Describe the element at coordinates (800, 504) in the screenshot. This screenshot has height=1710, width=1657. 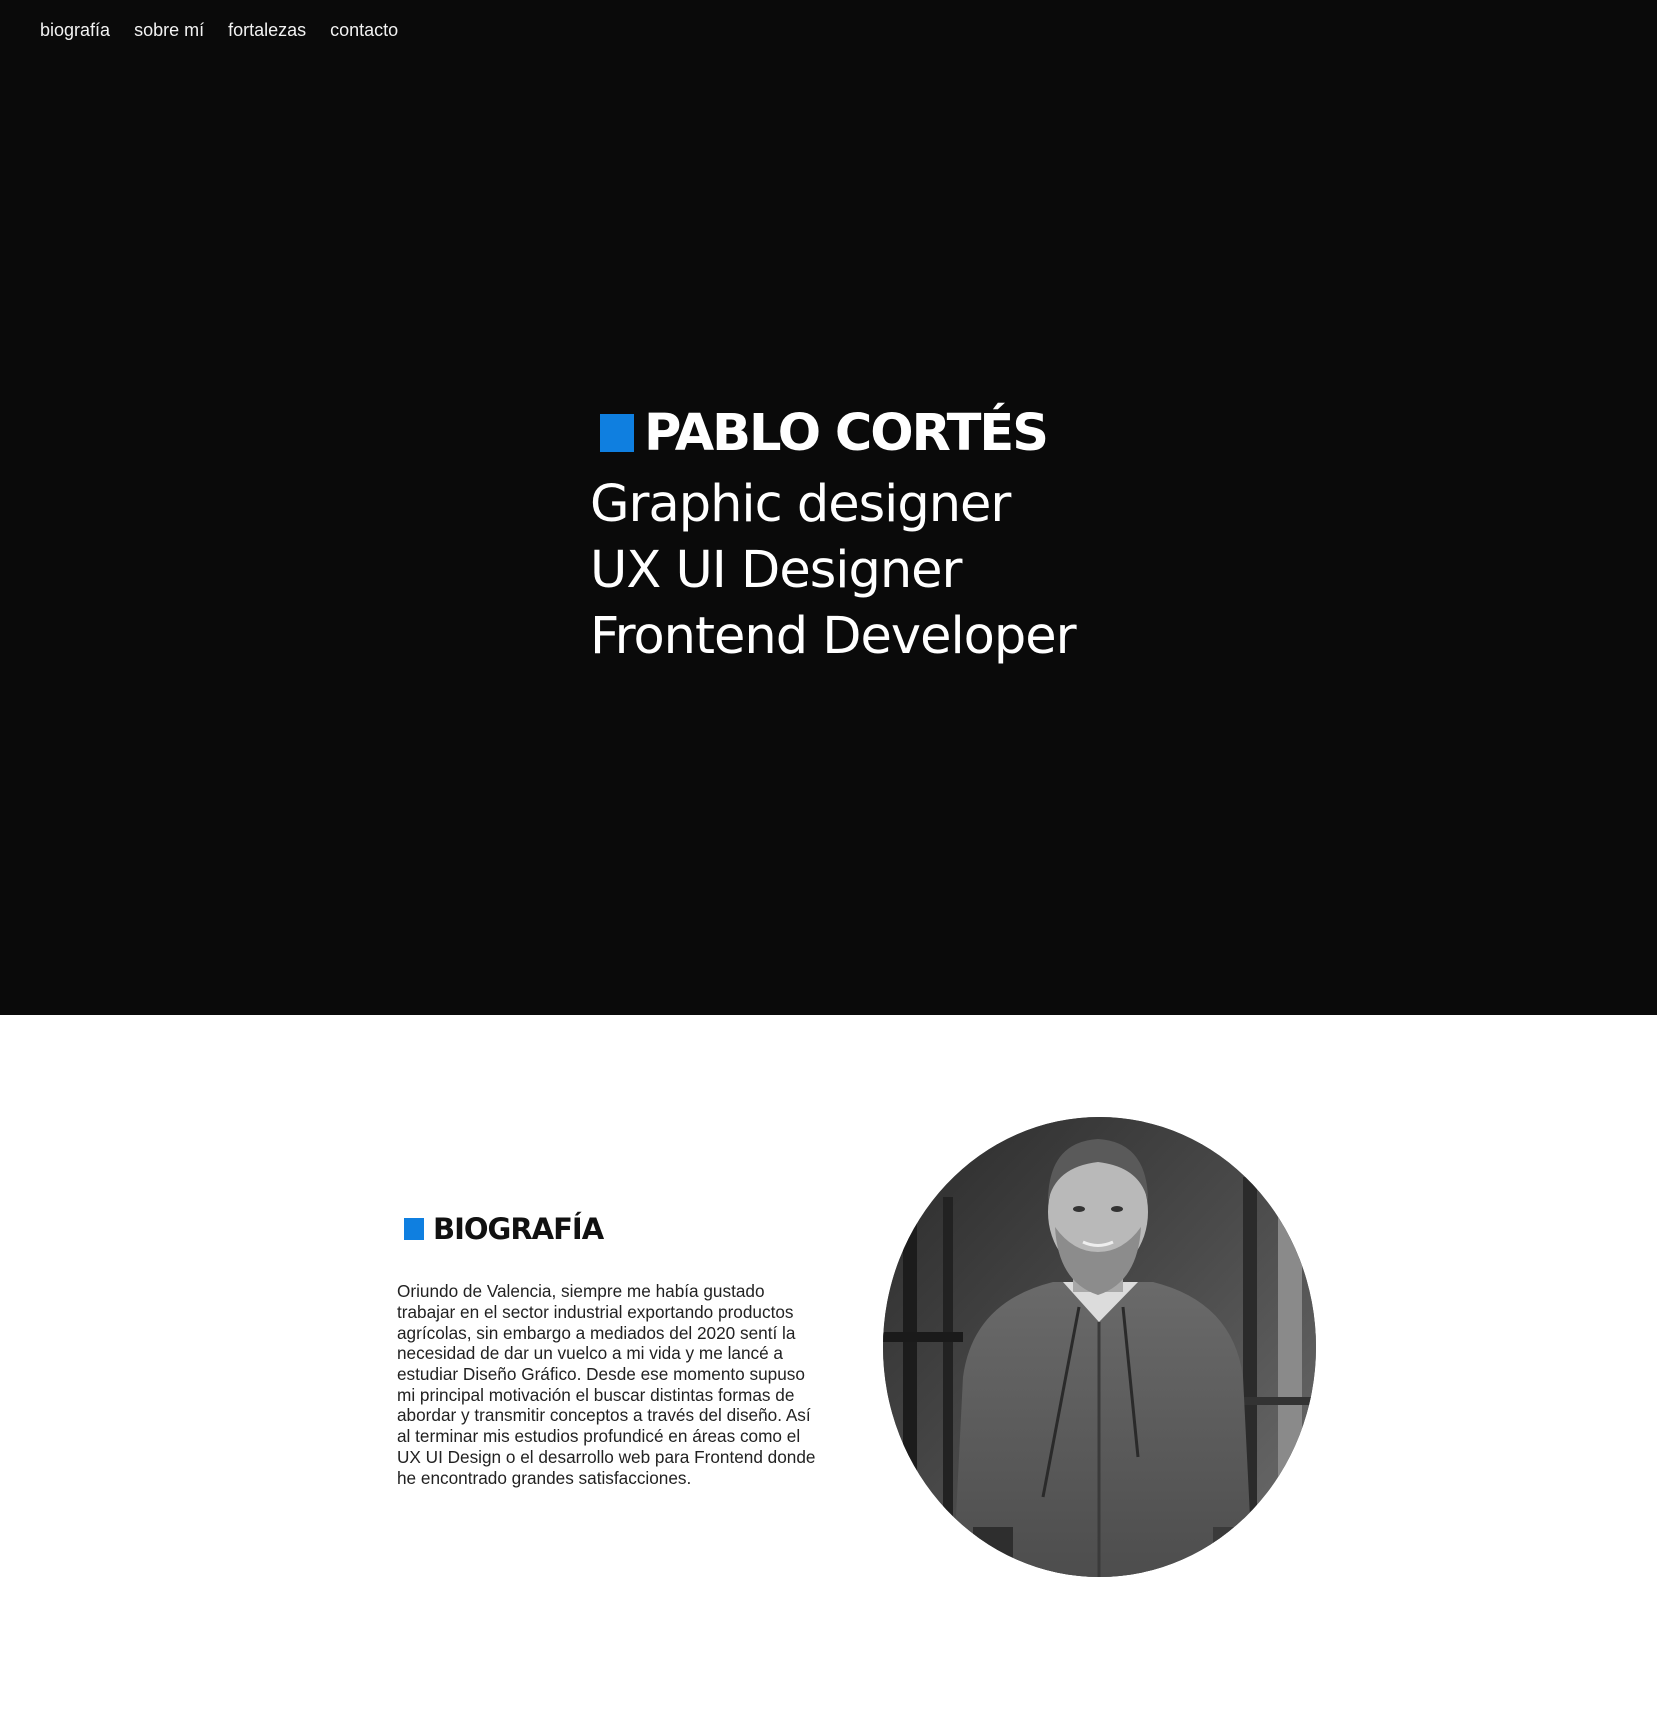
I see `role-graphic-designer: Graphic designer` at that location.